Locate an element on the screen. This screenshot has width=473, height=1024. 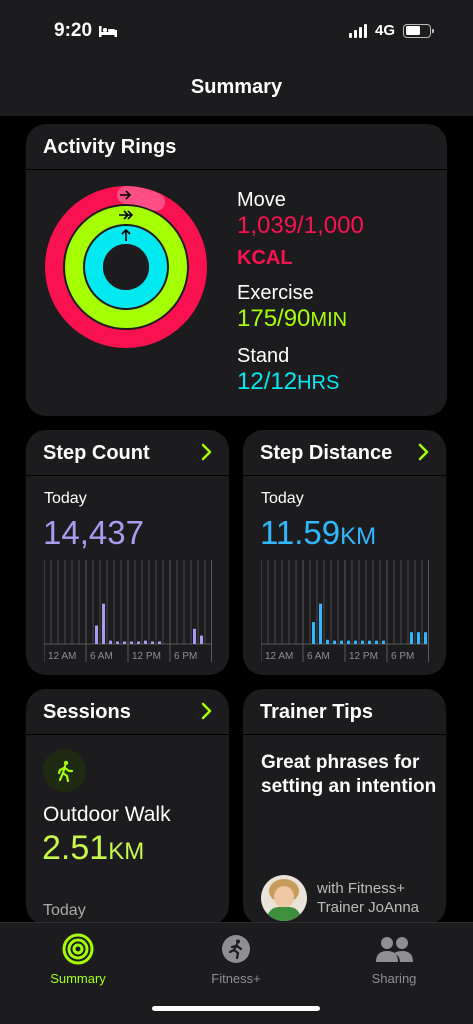
step-distance-x-label: 6 PM is located at coordinates (402, 656).